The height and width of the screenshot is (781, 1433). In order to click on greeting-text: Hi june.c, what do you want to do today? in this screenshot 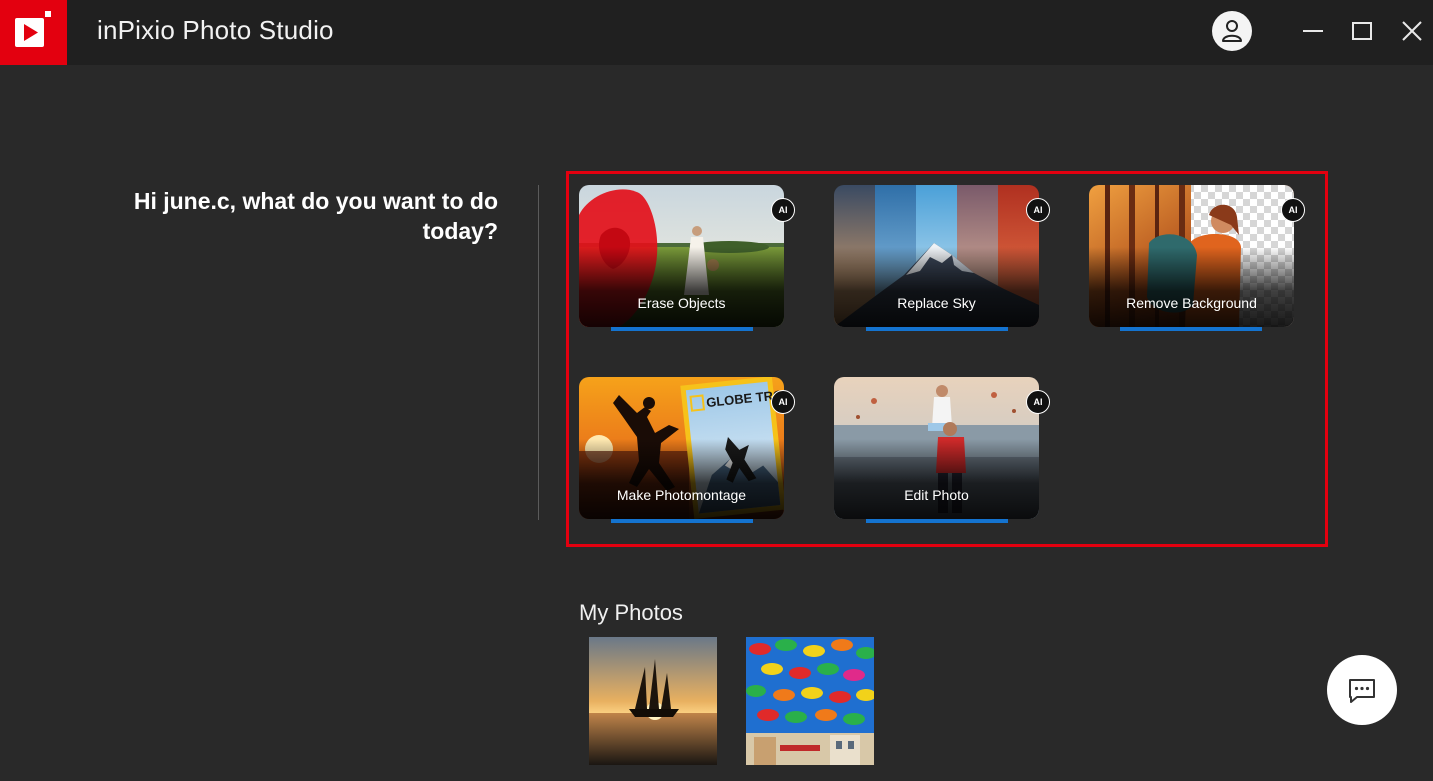, I will do `click(315, 216)`.